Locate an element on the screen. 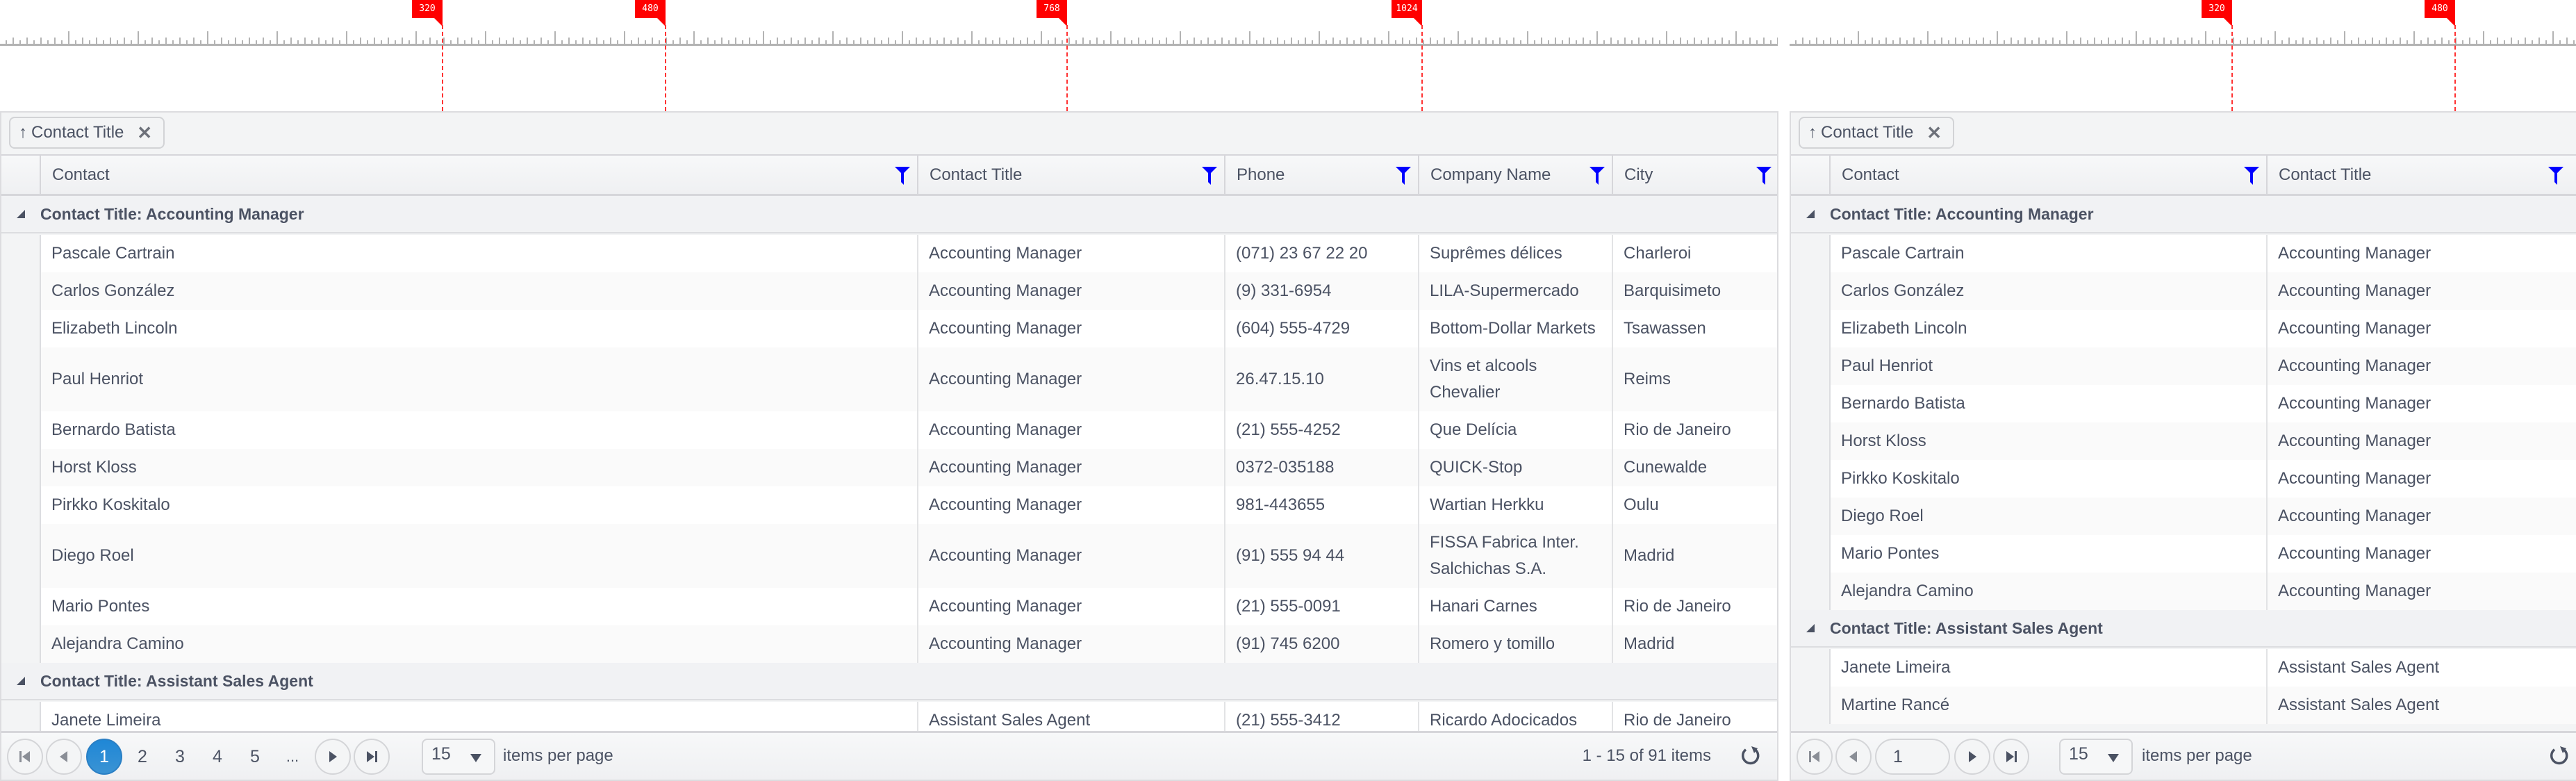 This screenshot has height=781, width=2576. previous-page-icon is located at coordinates (64, 756).